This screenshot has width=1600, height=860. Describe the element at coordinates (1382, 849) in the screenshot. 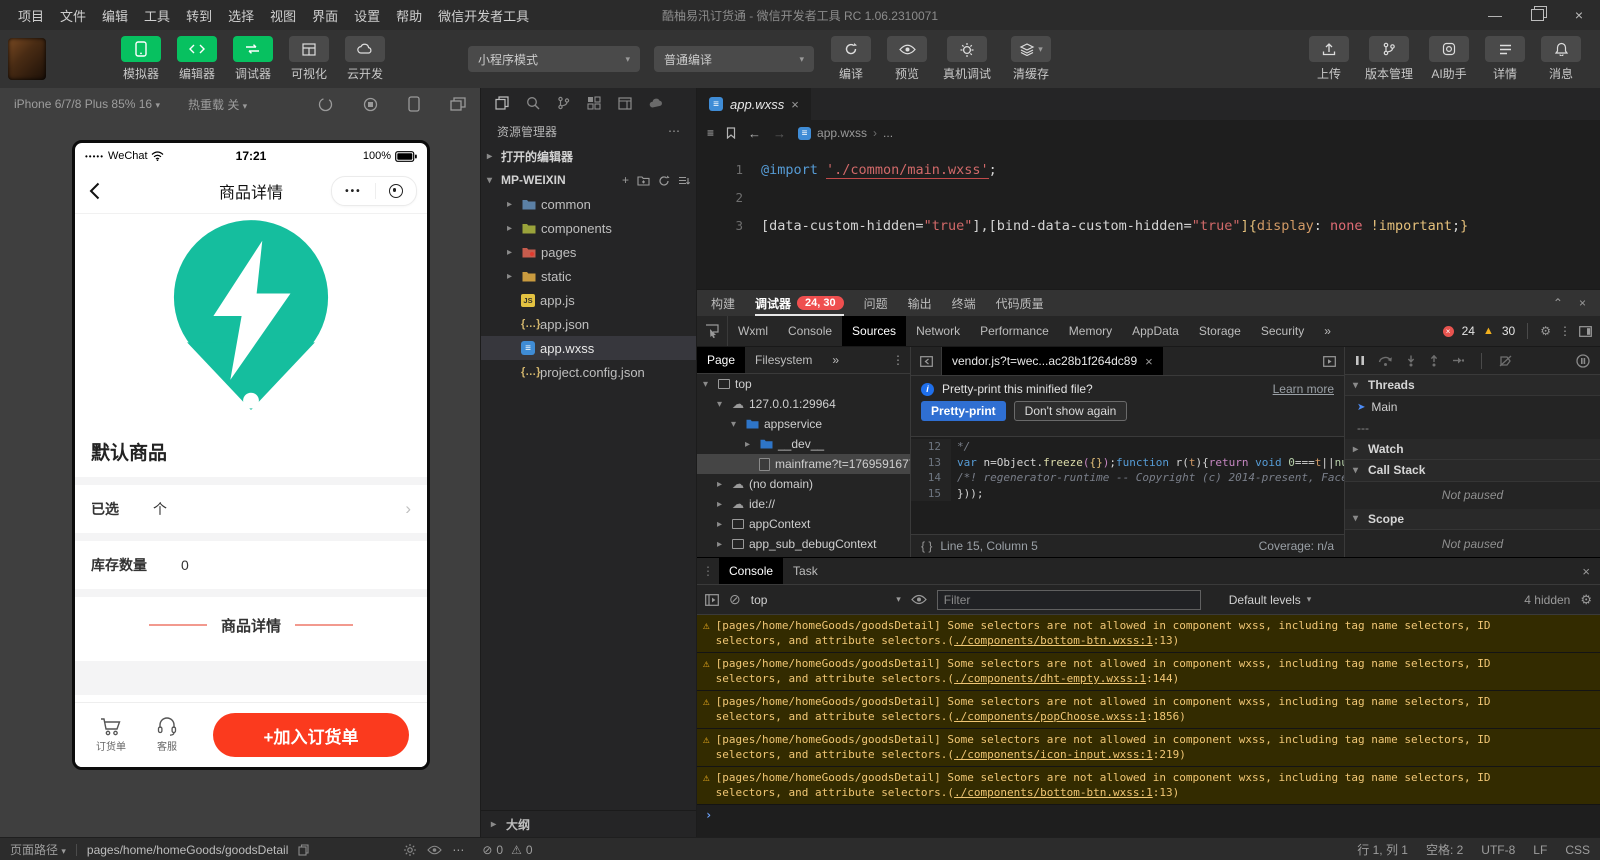

I see `cursor-position: 行 1, 列 1` at that location.